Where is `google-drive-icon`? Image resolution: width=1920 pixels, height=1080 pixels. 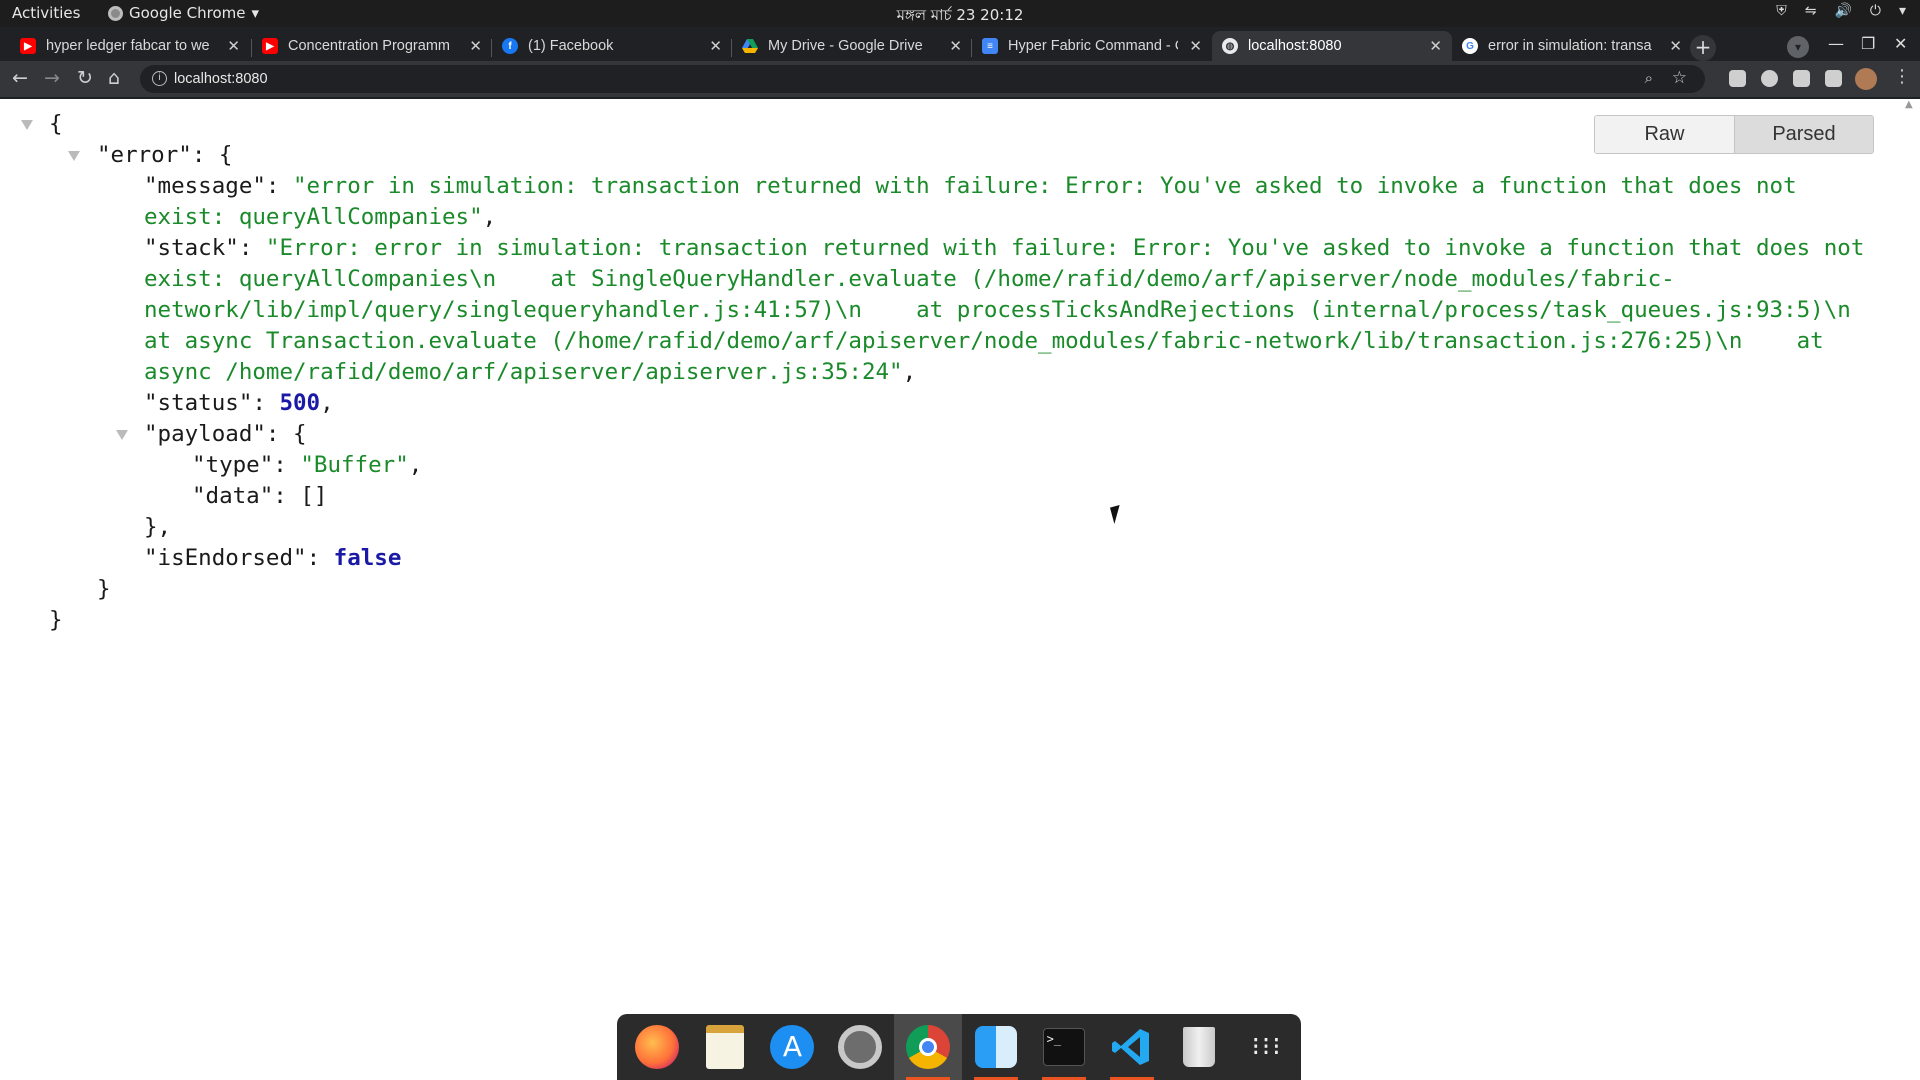
google-drive-icon is located at coordinates (750, 46).